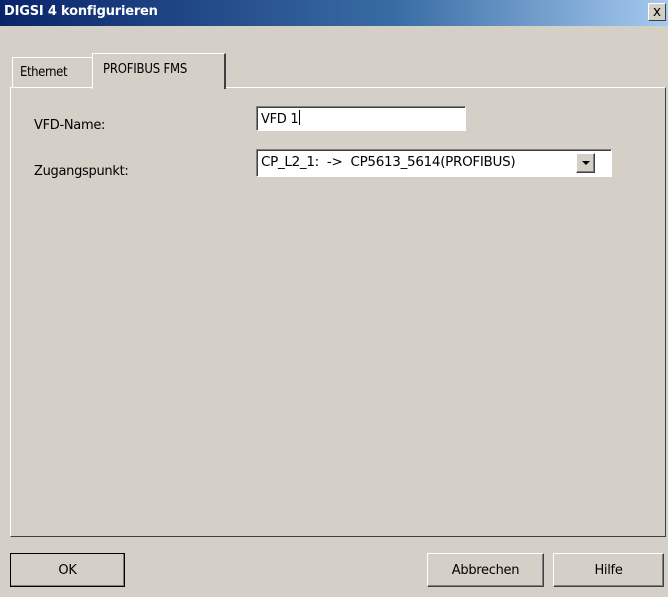  What do you see at coordinates (280, 119) in the screenshot?
I see `vfd-name-value: VFD 1` at bounding box center [280, 119].